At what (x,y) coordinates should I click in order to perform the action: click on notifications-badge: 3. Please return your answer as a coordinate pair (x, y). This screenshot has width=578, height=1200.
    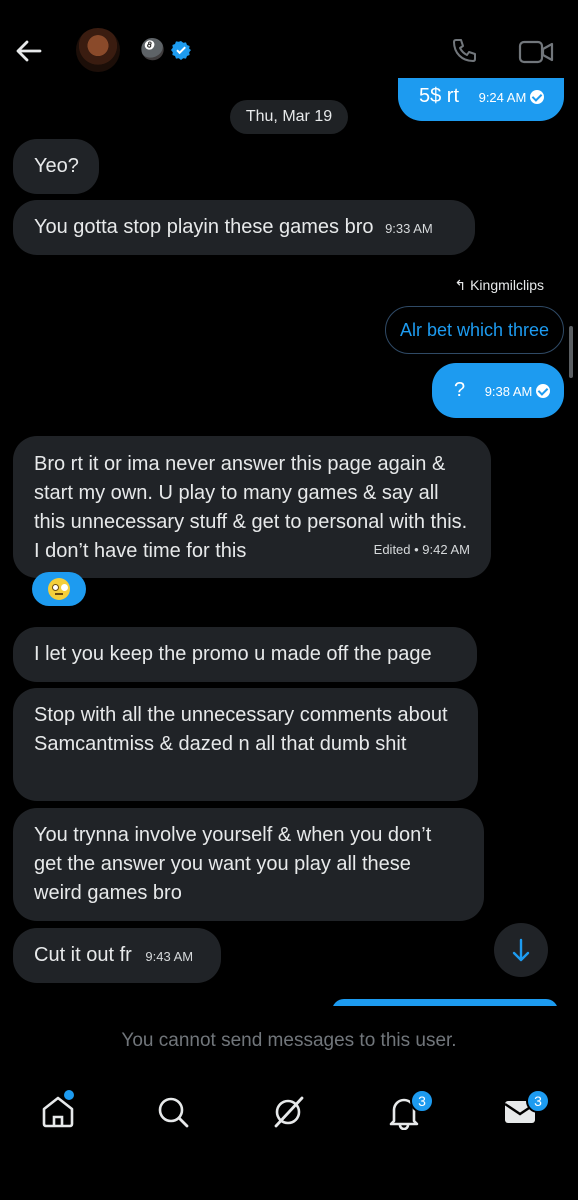
    Looking at the image, I should click on (422, 1101).